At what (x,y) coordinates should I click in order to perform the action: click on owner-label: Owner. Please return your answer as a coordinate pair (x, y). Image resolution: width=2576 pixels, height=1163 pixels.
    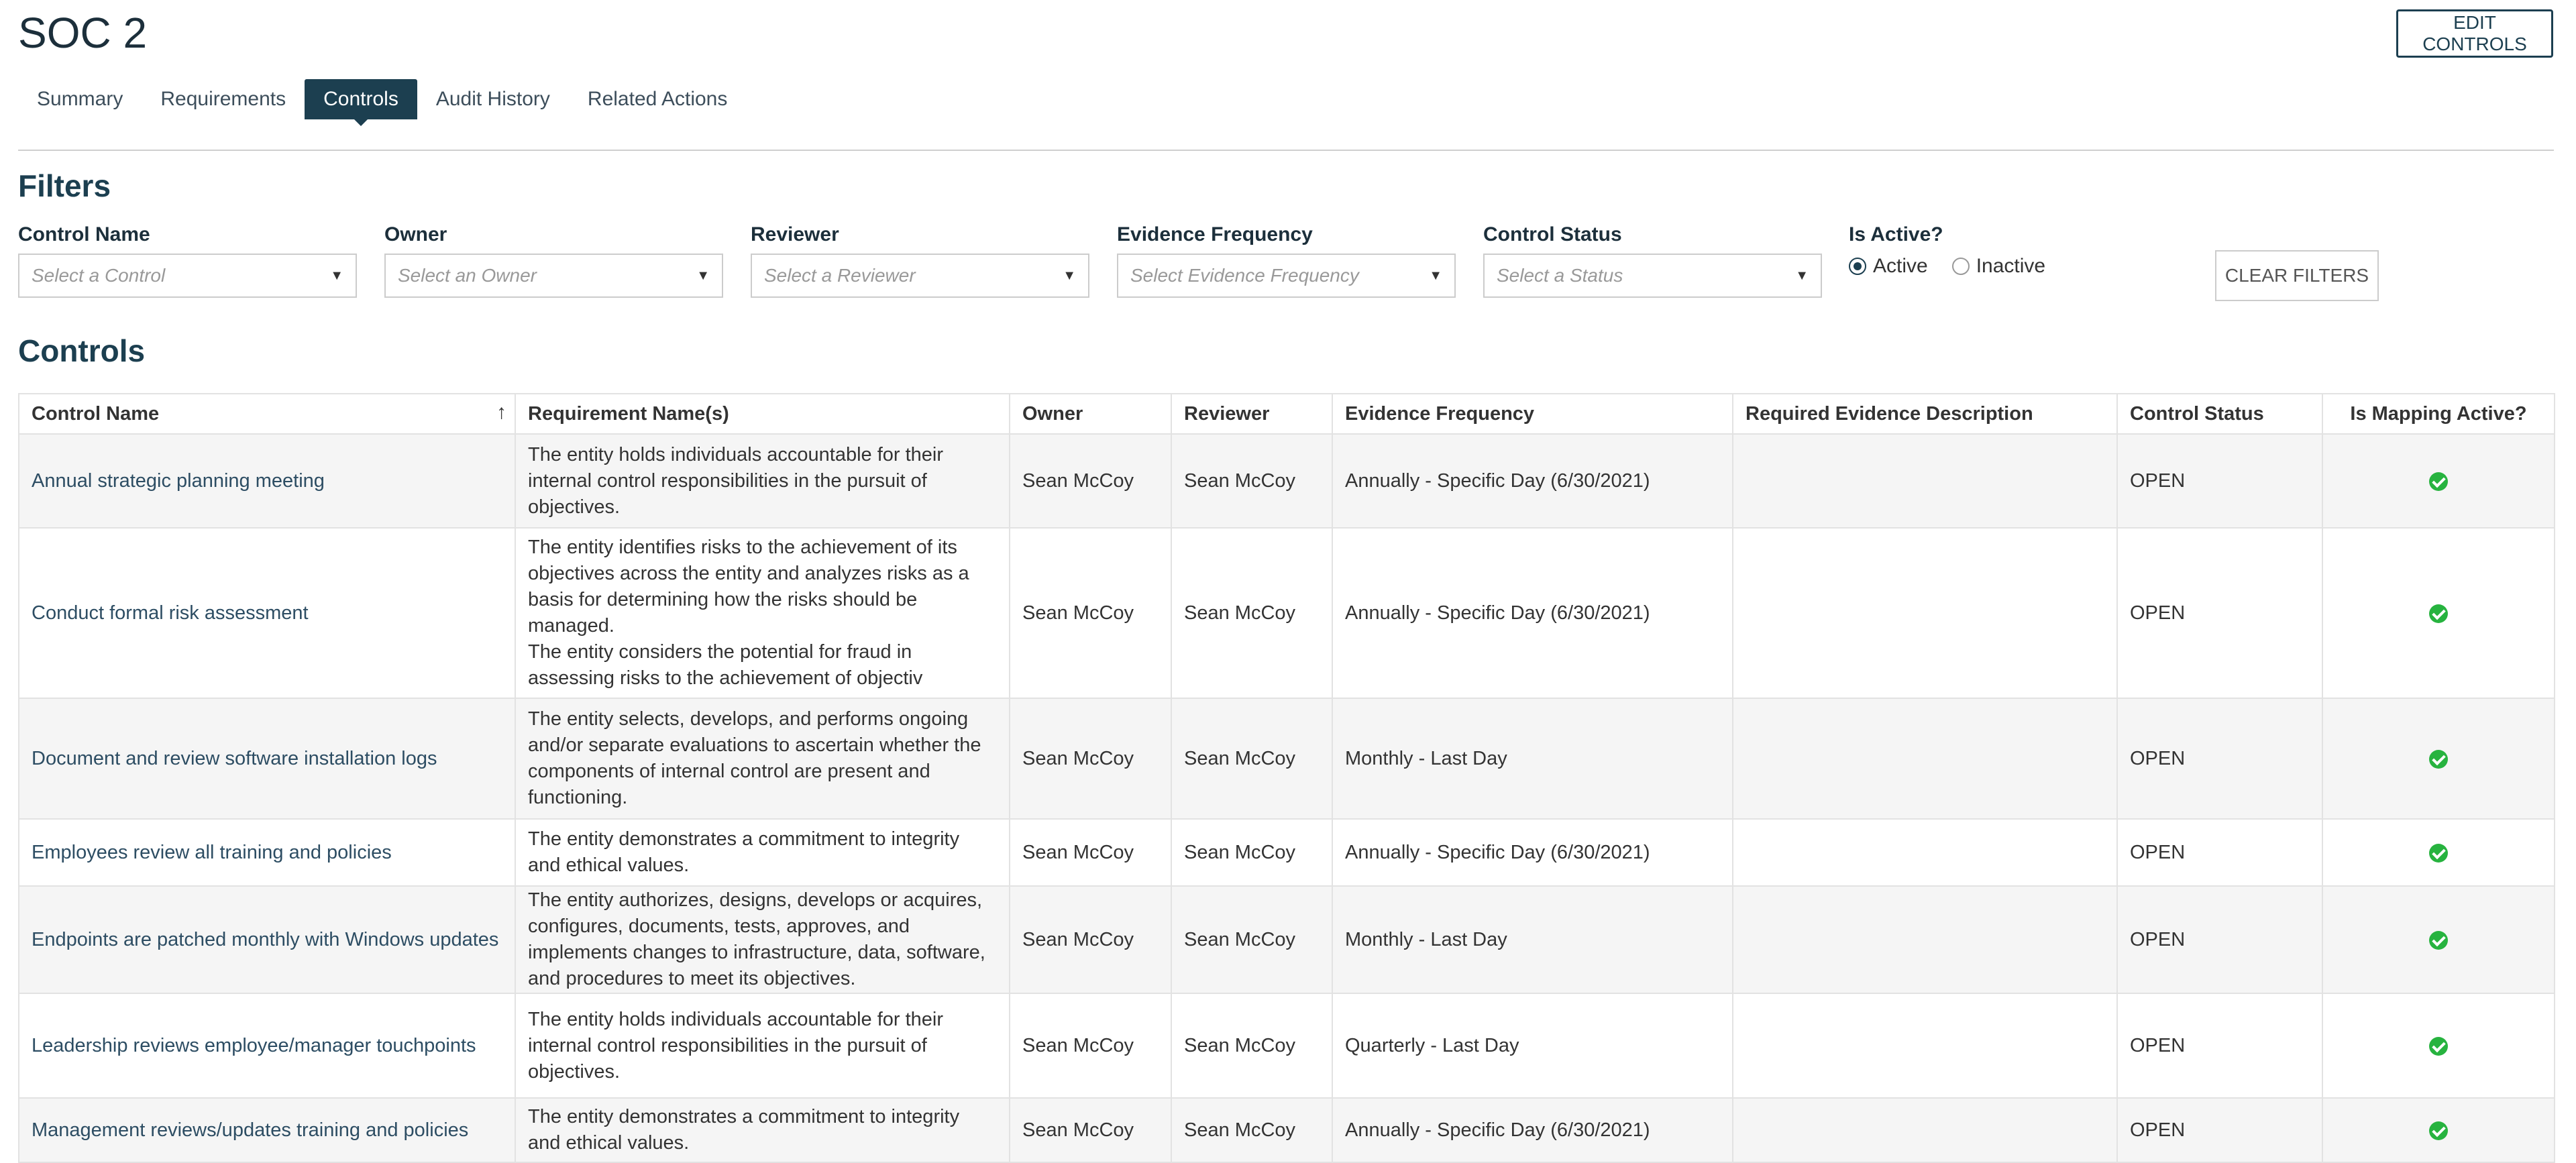
    Looking at the image, I should click on (415, 234).